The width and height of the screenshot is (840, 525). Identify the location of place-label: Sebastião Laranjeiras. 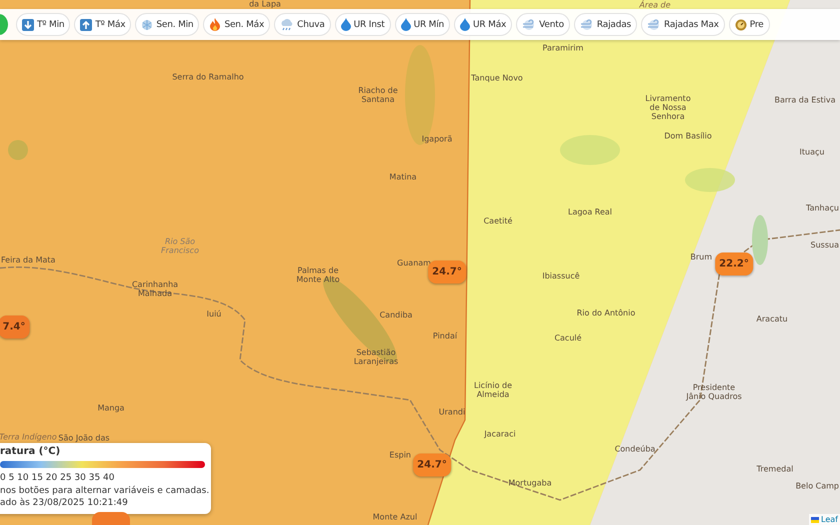
(376, 357).